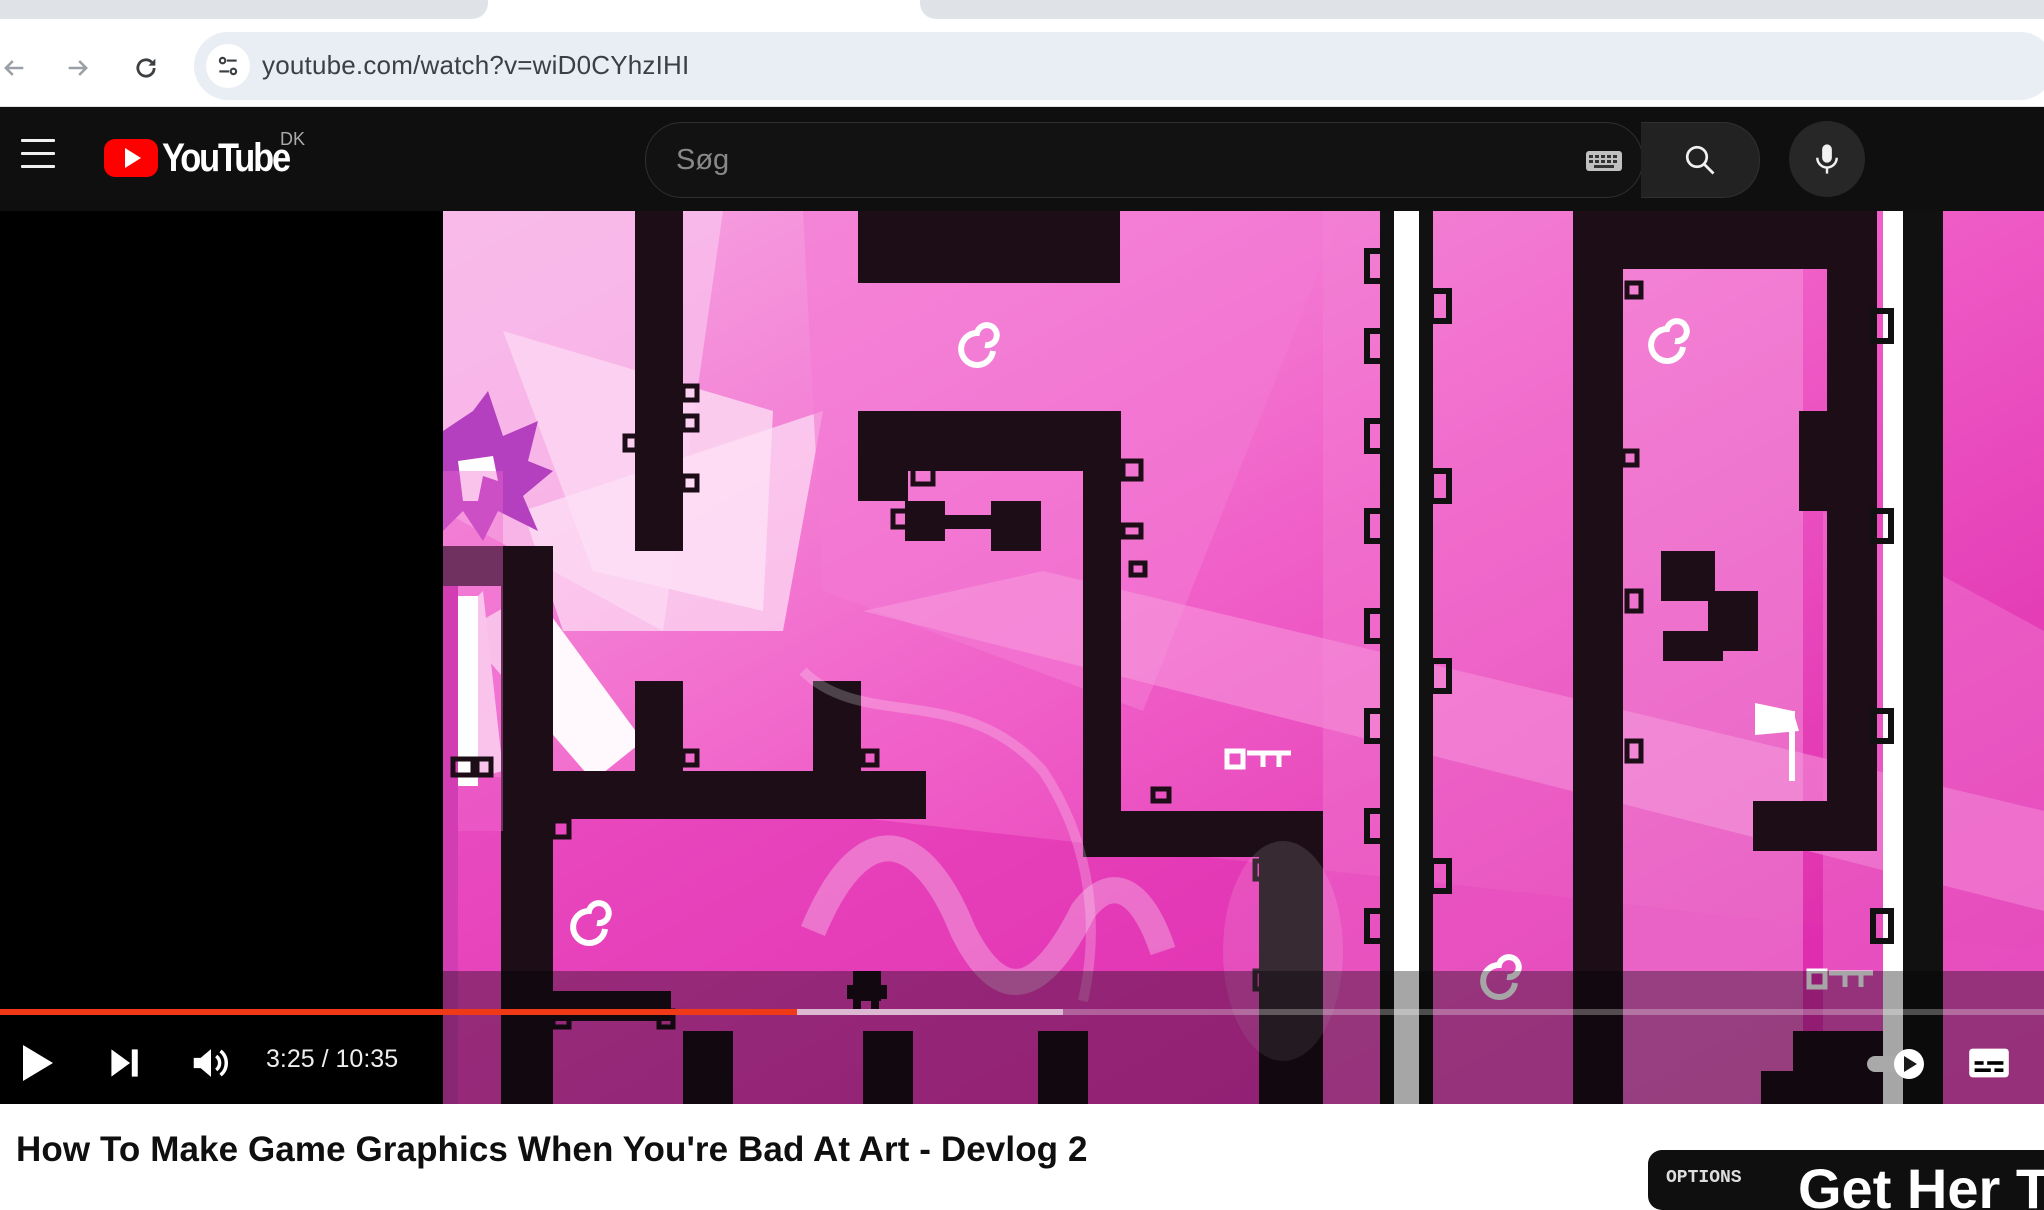 The width and height of the screenshot is (2044, 1210). I want to click on forward-arrow-icon, so click(78, 68).